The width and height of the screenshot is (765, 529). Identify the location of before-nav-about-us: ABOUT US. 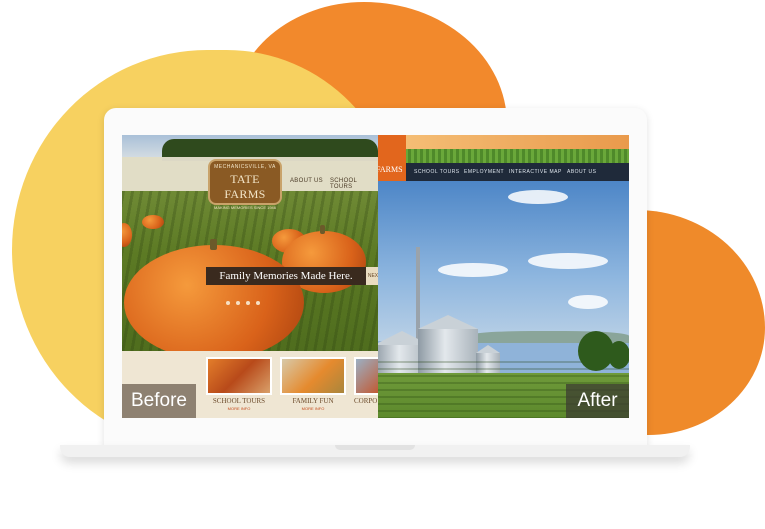
(306, 181).